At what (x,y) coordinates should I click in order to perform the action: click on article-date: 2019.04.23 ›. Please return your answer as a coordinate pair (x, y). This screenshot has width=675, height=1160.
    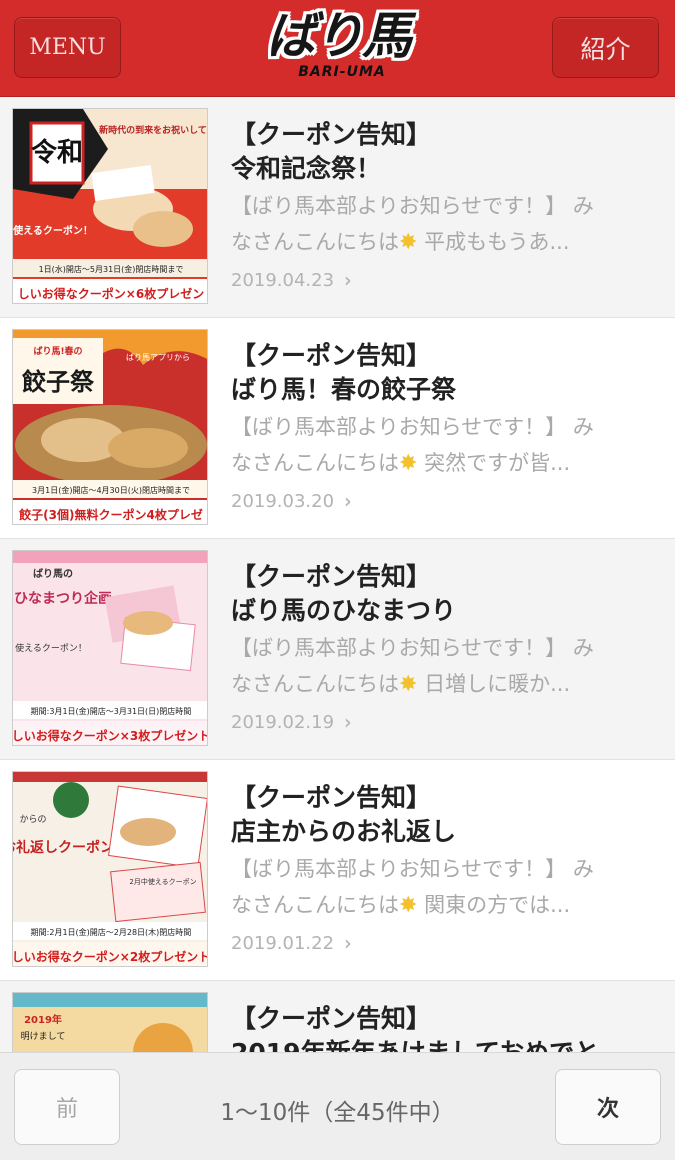
    Looking at the image, I should click on (291, 280).